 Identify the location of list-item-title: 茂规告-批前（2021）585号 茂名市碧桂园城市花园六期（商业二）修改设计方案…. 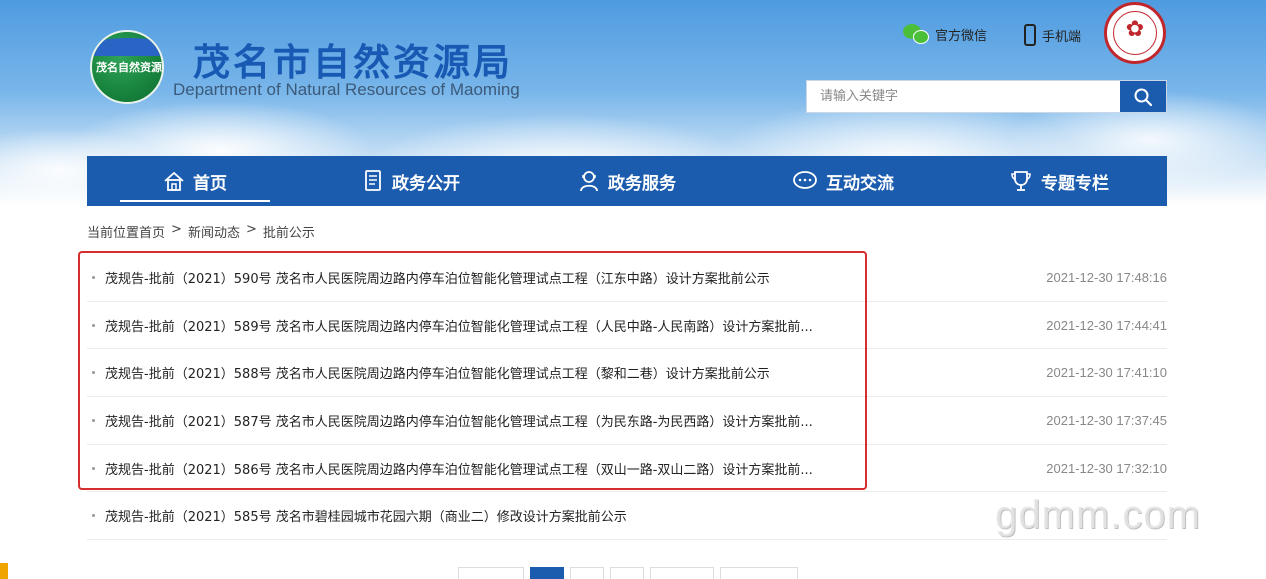
(366, 515).